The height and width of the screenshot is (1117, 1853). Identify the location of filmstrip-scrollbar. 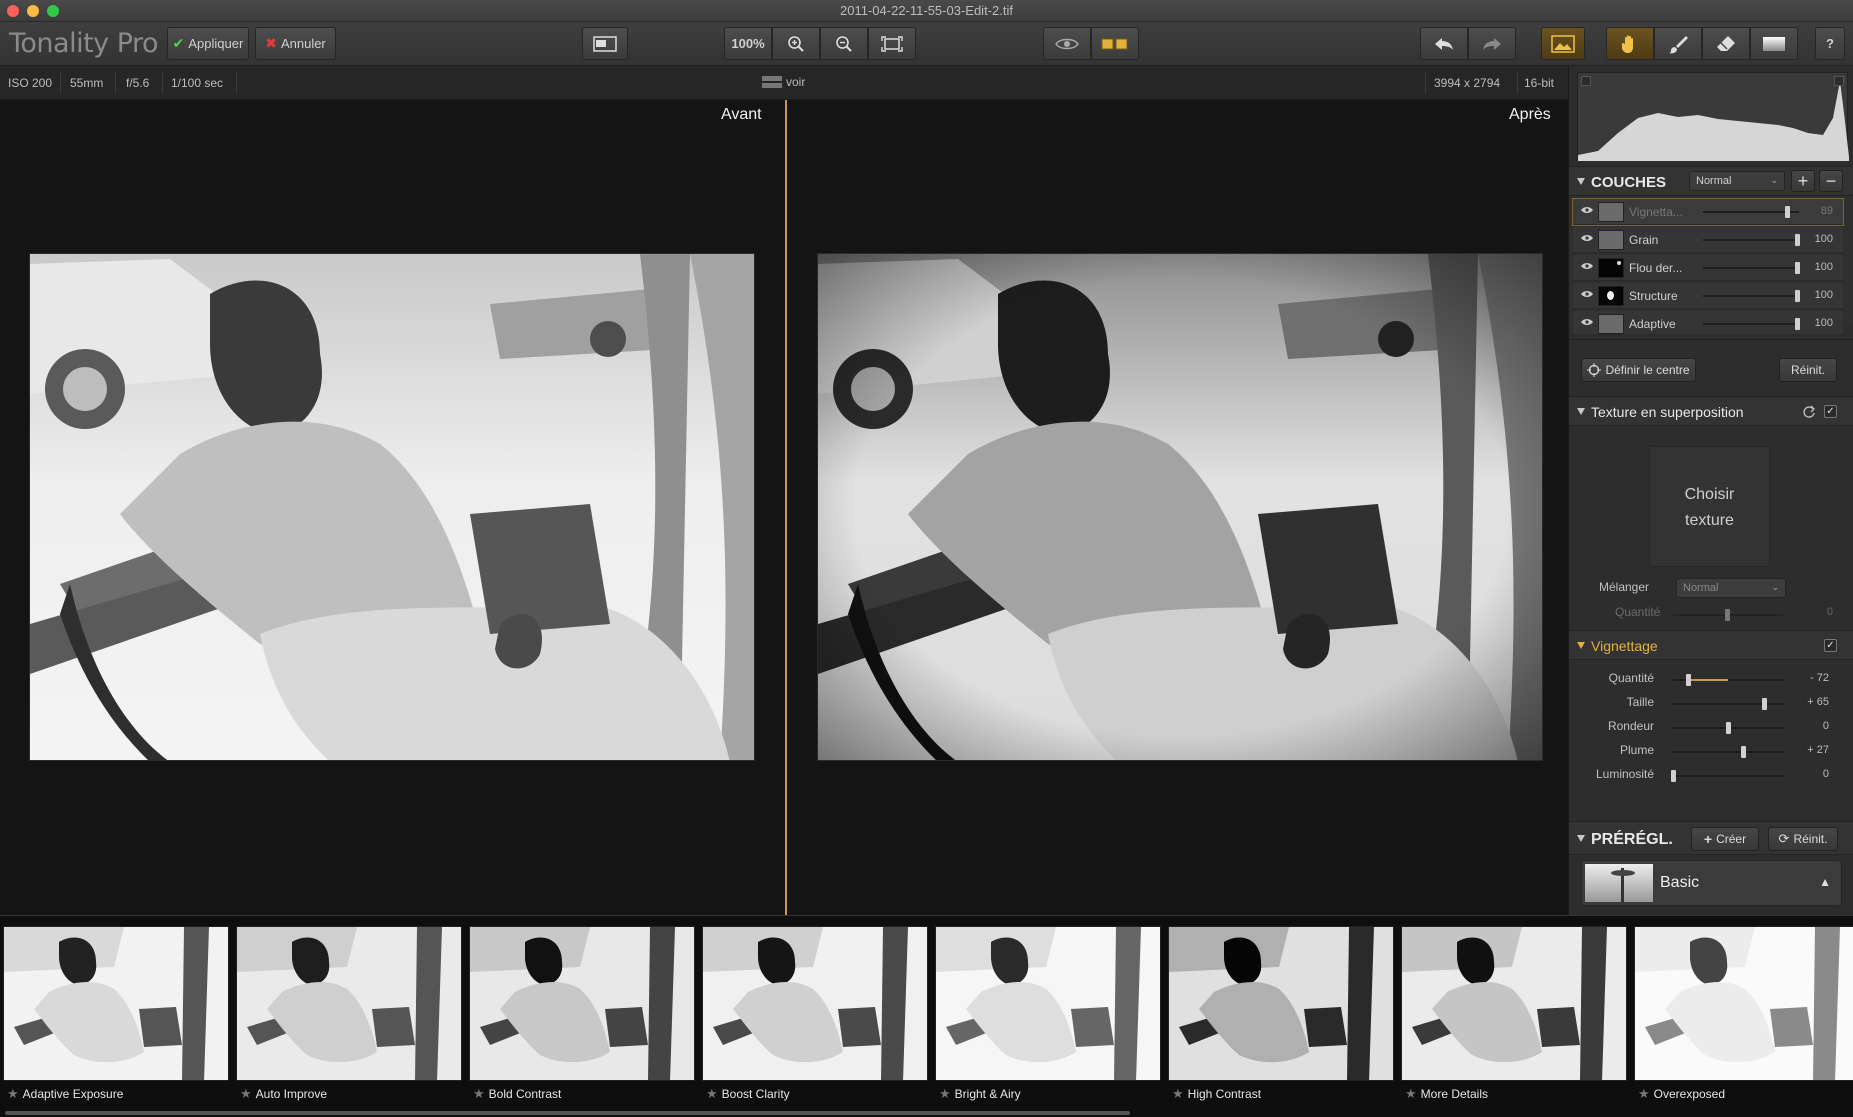
(567, 1113).